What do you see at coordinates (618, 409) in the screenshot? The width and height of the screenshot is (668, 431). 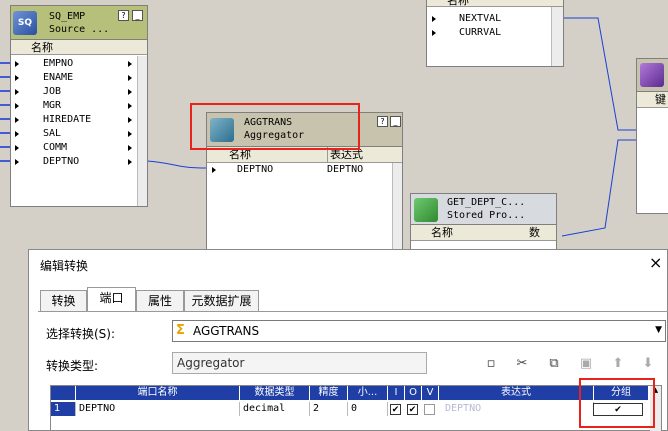 I see `group-by-checkbox: ✔` at bounding box center [618, 409].